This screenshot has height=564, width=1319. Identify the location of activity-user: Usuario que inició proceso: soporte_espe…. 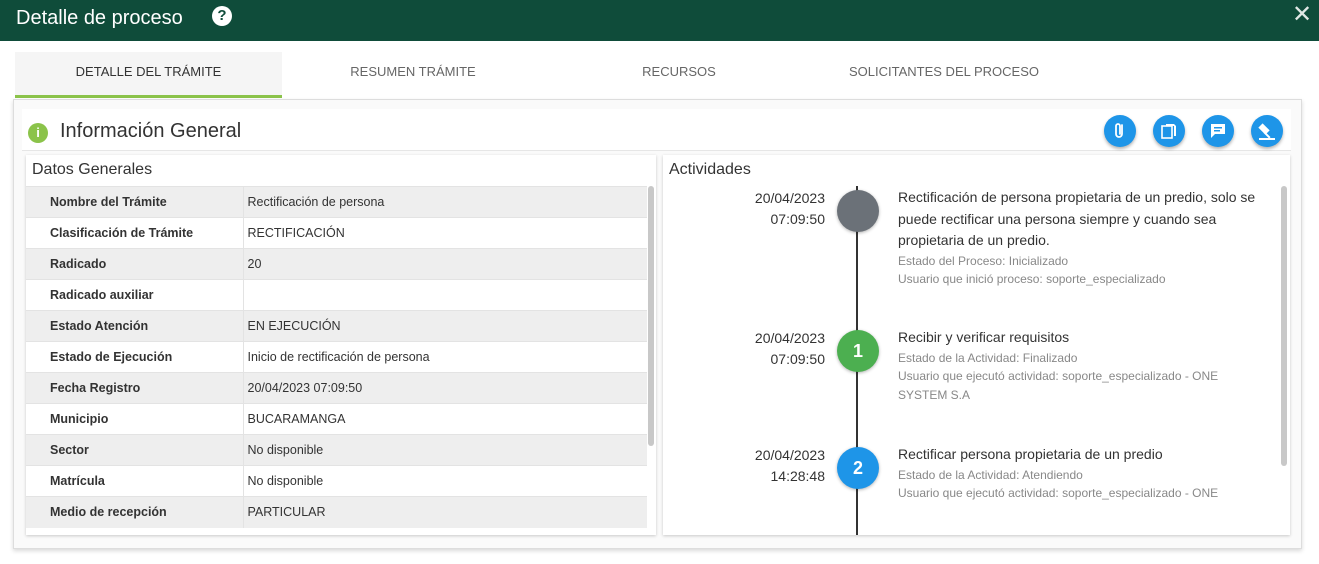
(1032, 279).